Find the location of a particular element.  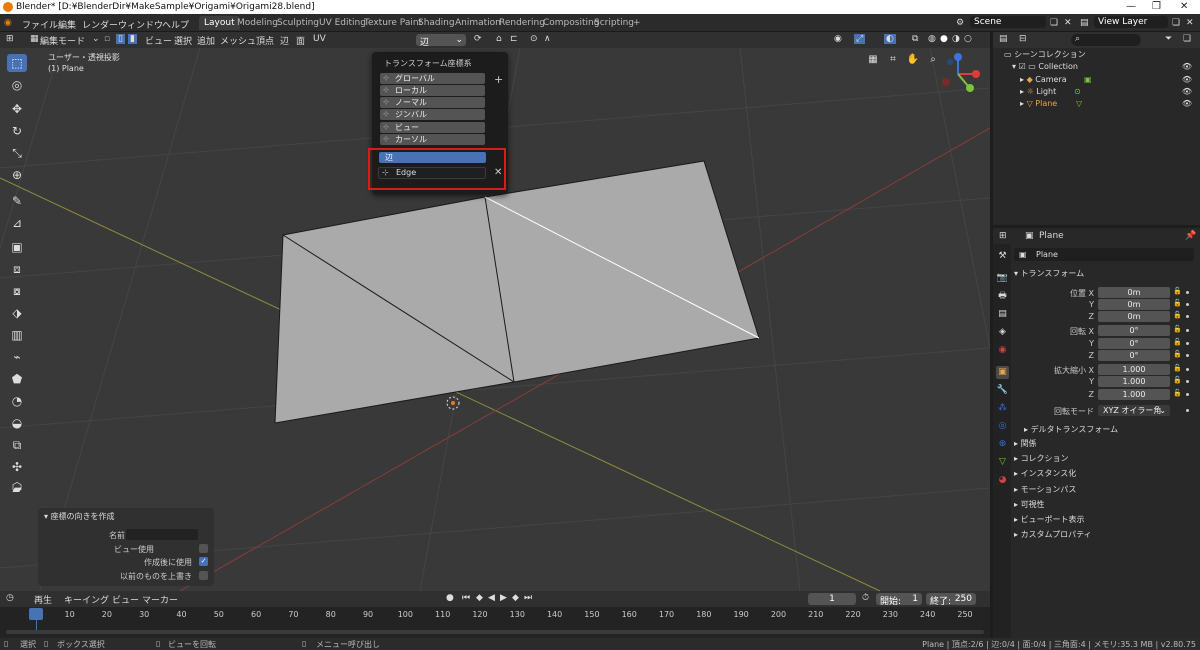

move-tool-icon: ✥ is located at coordinates (17, 109).